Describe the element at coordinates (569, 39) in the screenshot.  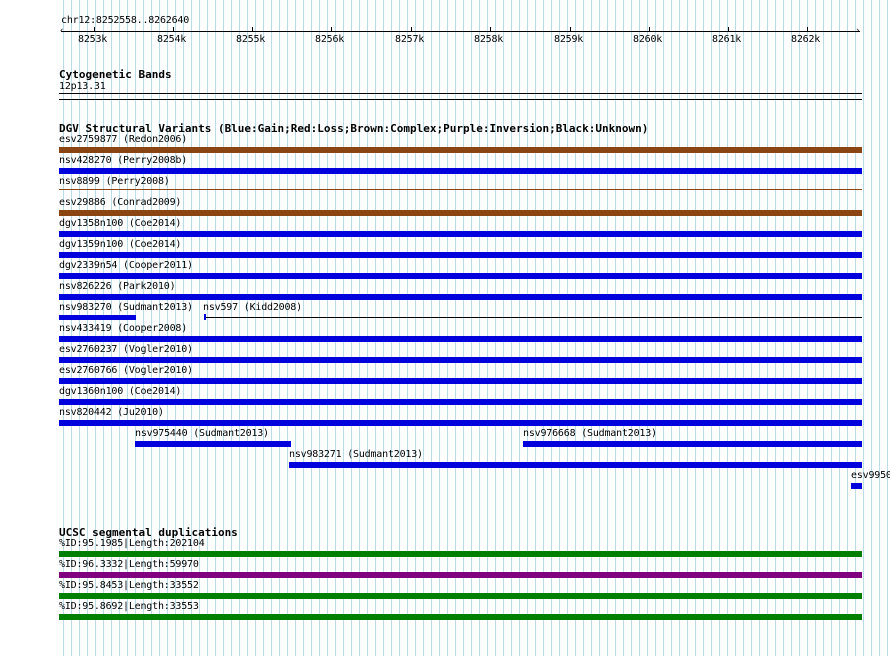
I see `ruler-tick-label: 8259k` at that location.